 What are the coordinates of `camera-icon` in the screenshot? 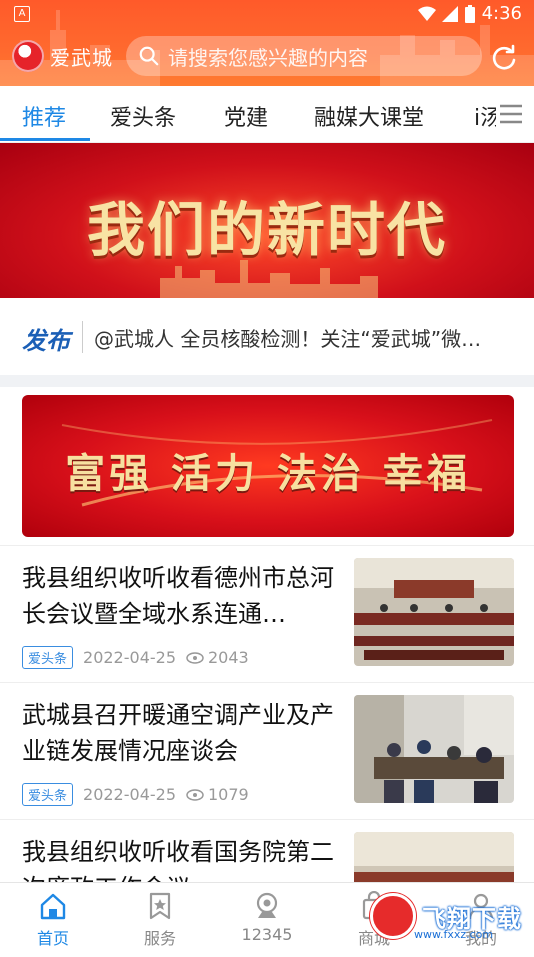 It's located at (267, 905).